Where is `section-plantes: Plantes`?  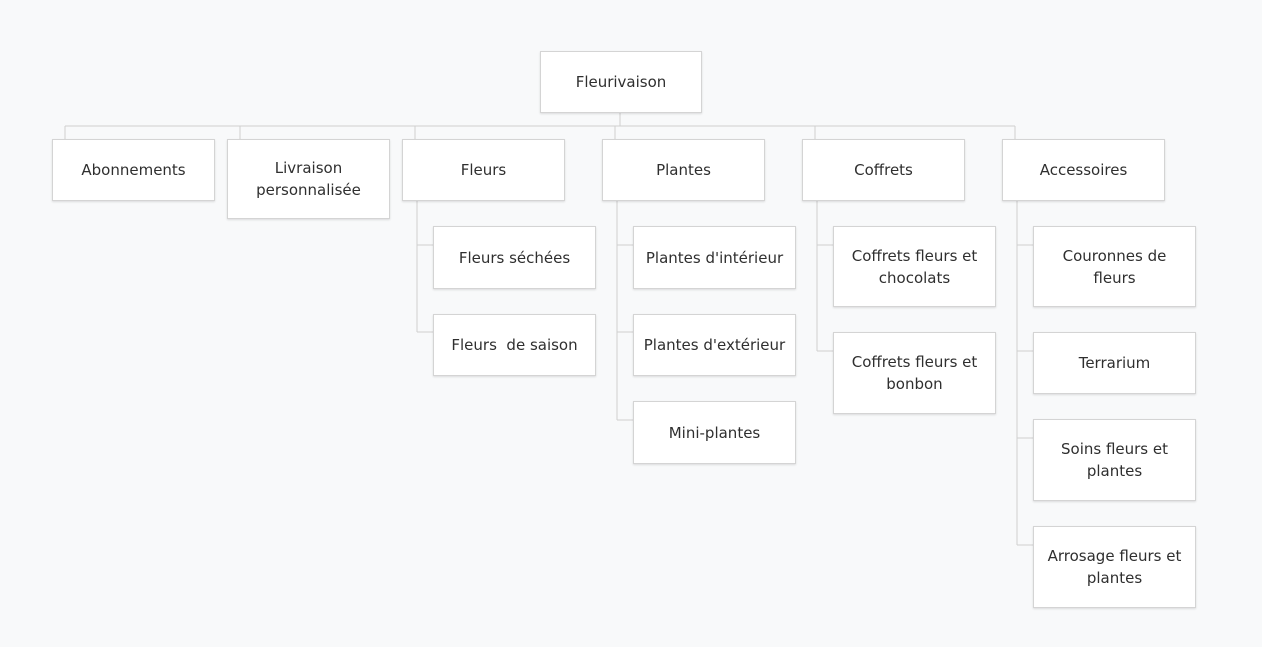 section-plantes: Plantes is located at coordinates (683, 170).